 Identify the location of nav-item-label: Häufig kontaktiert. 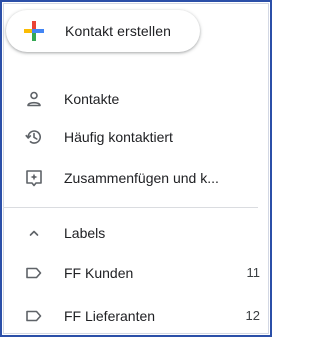
(118, 137).